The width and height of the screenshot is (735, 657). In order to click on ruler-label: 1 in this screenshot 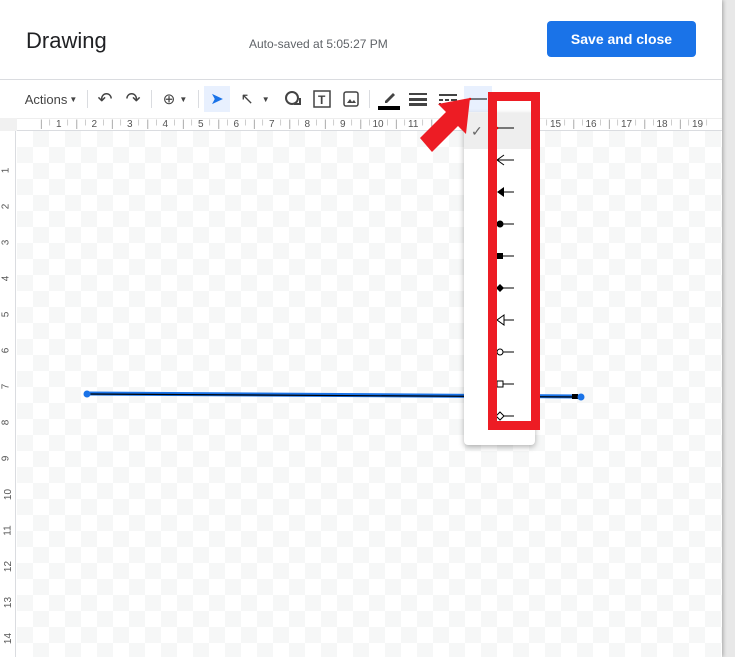, I will do `click(6, 170)`.